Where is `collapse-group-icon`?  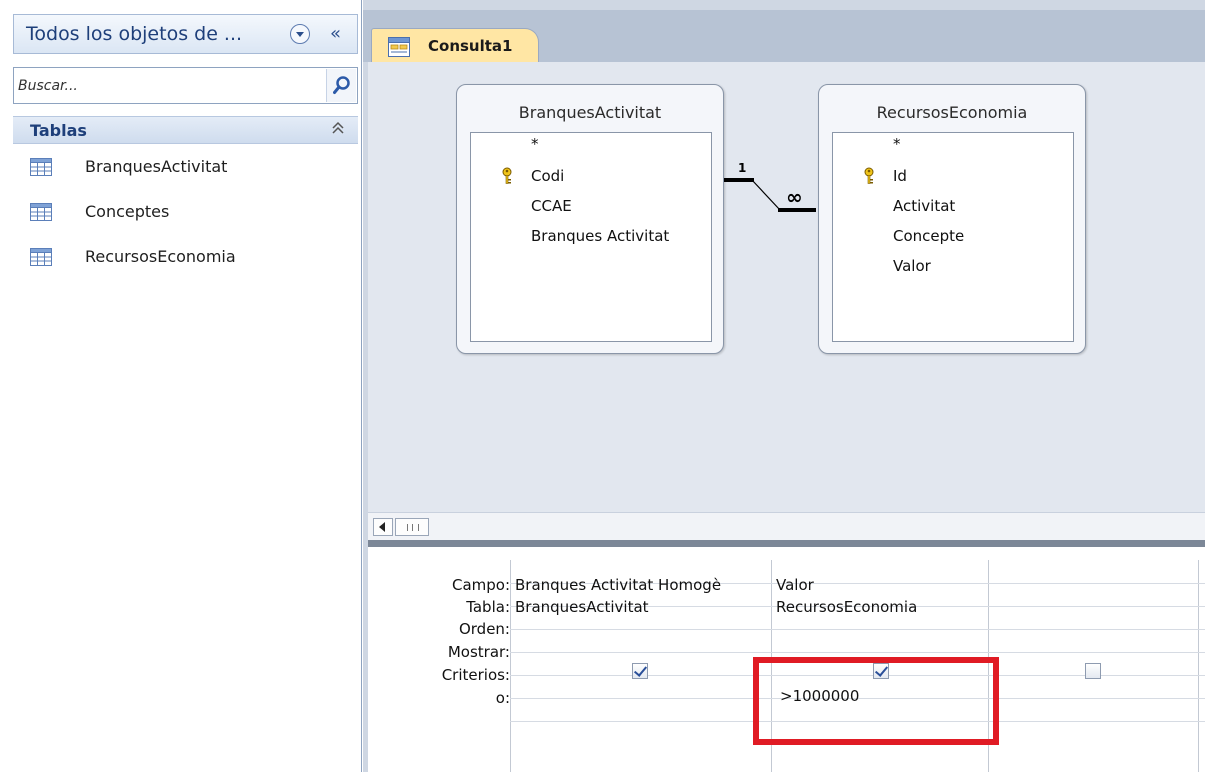 collapse-group-icon is located at coordinates (338, 130).